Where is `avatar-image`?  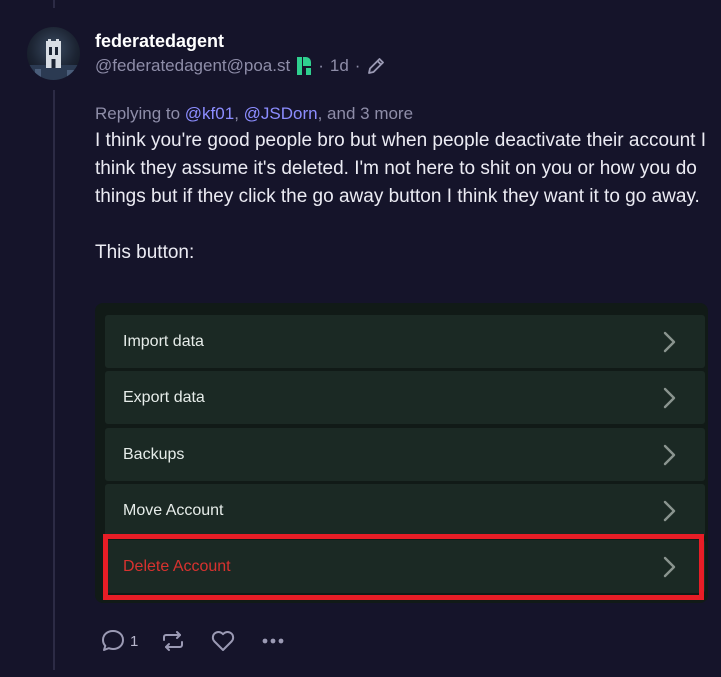 avatar-image is located at coordinates (53, 59).